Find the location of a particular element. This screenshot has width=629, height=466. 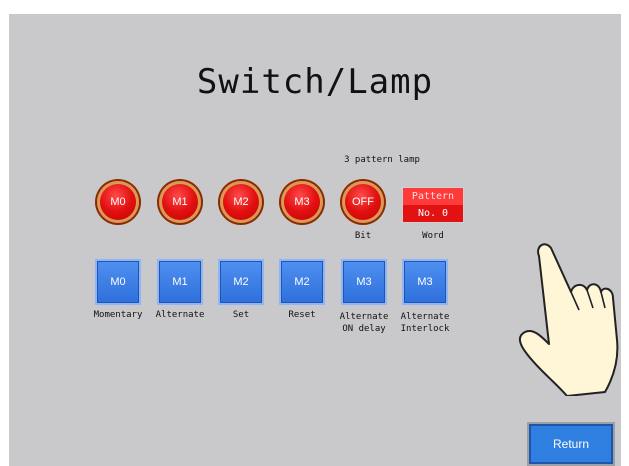

switch-label: M1 is located at coordinates (180, 282).